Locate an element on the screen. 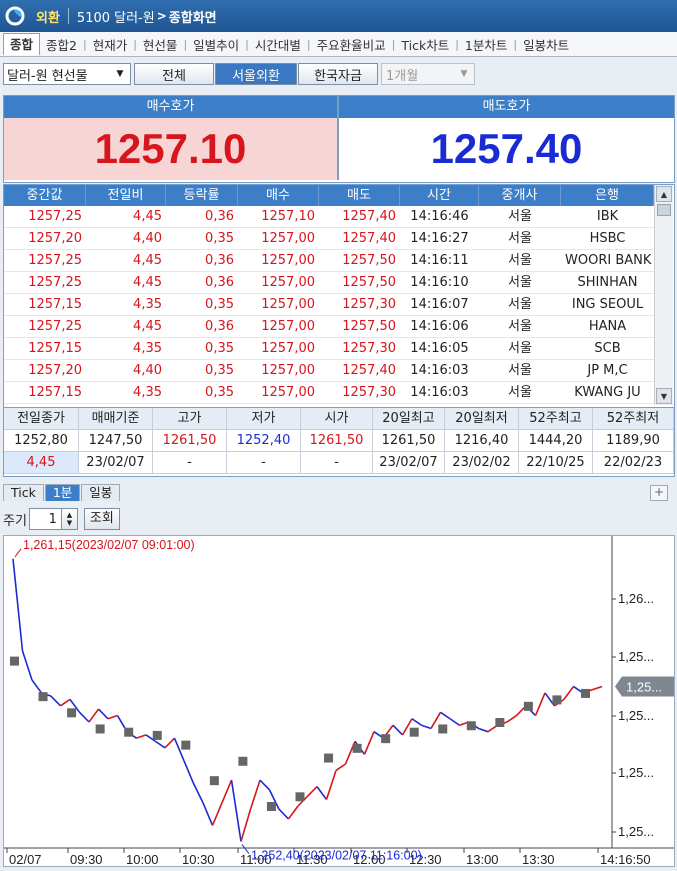 The image size is (677, 871). bid-label: 매수호가 is located at coordinates (170, 107).